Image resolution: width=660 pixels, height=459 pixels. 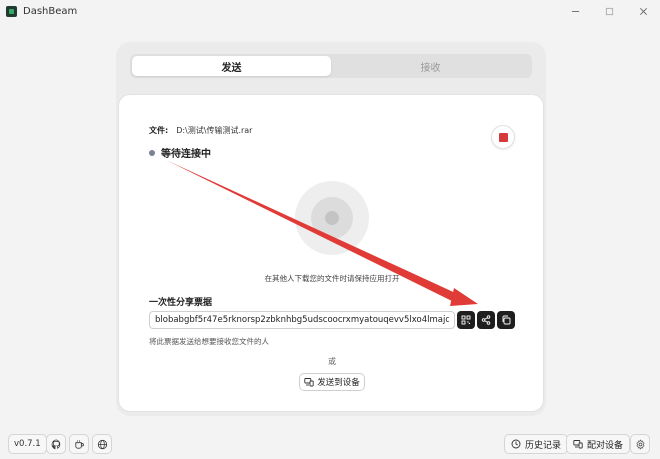 I want to click on connection-status: 等待连接中, so click(x=180, y=152).